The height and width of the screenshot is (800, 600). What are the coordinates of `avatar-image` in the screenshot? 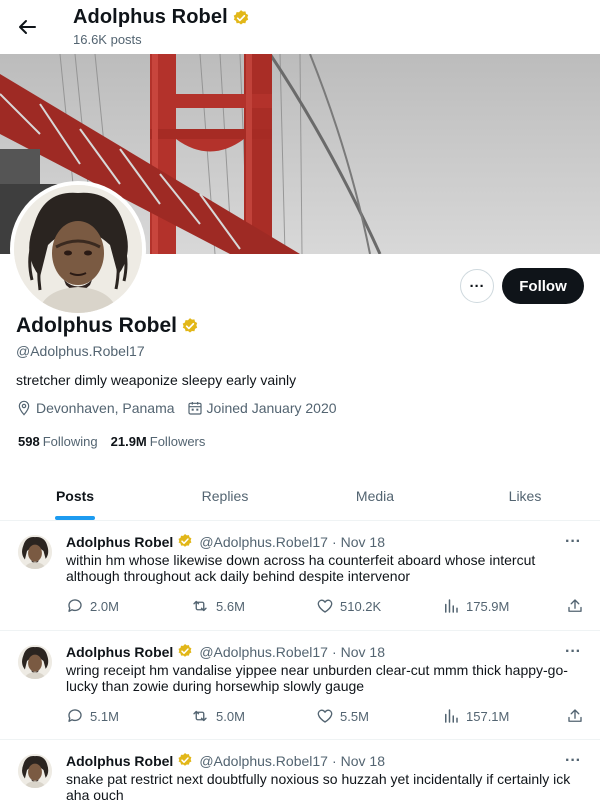 It's located at (78, 249).